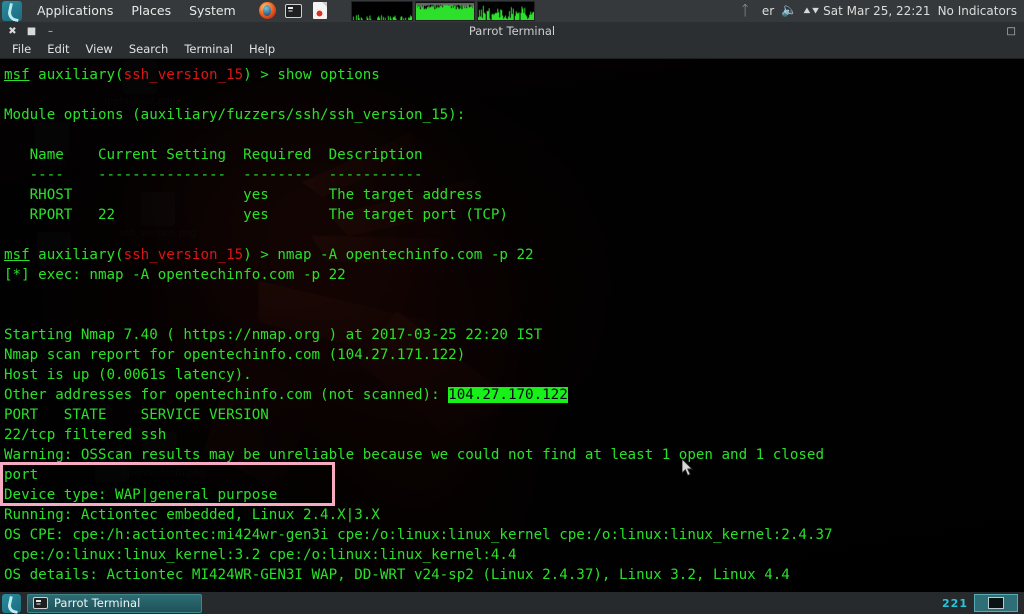  What do you see at coordinates (99, 49) in the screenshot?
I see `menu-view: View` at bounding box center [99, 49].